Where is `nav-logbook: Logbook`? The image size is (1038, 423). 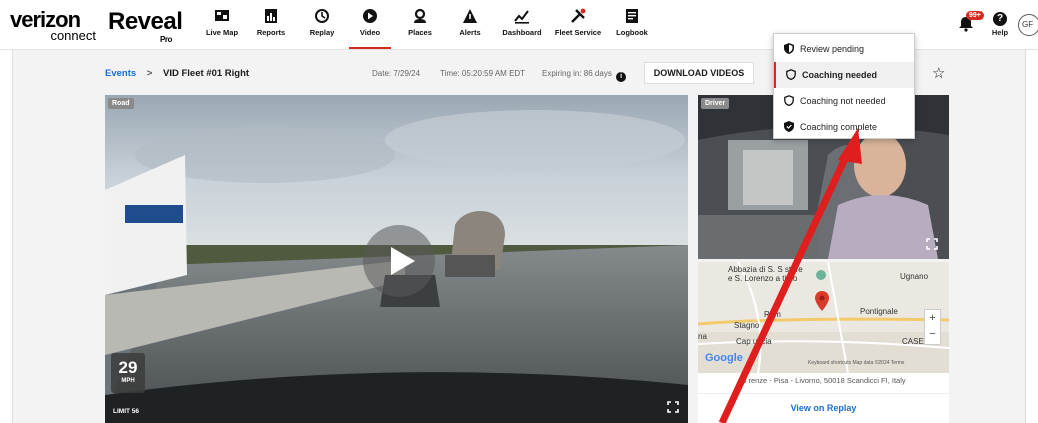
nav-logbook: Logbook is located at coordinates (632, 28).